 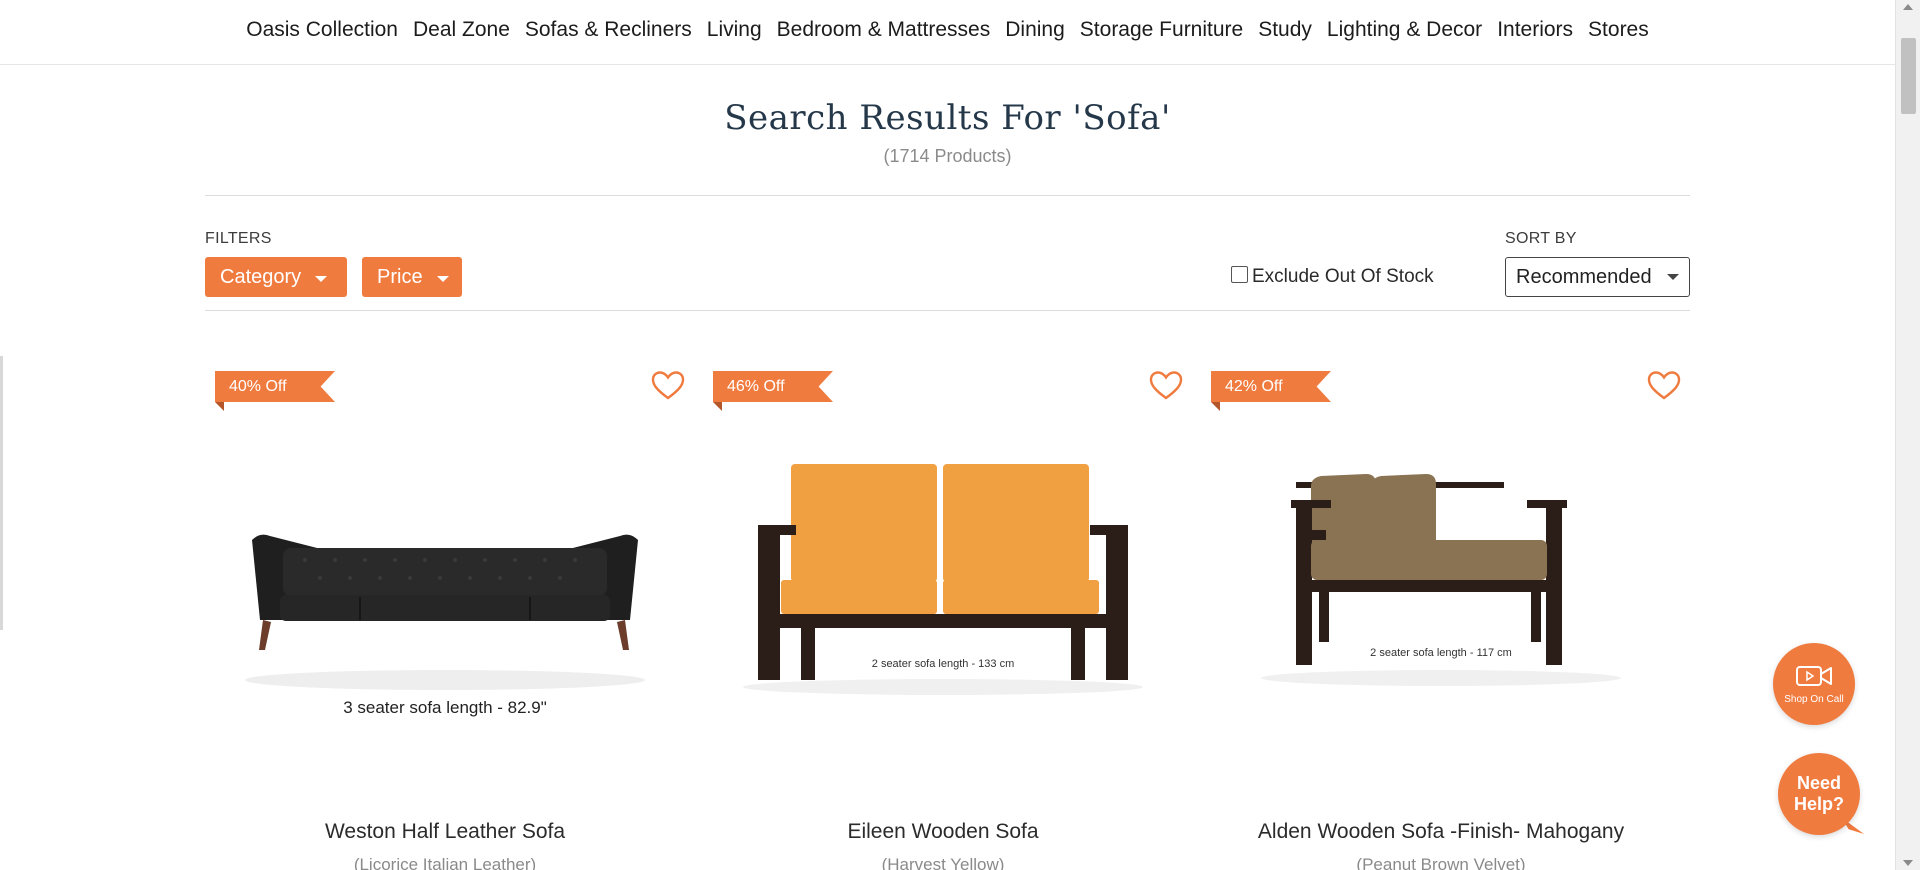 What do you see at coordinates (1239, 274) in the screenshot?
I see `exclude-out-of-stock-checkbox` at bounding box center [1239, 274].